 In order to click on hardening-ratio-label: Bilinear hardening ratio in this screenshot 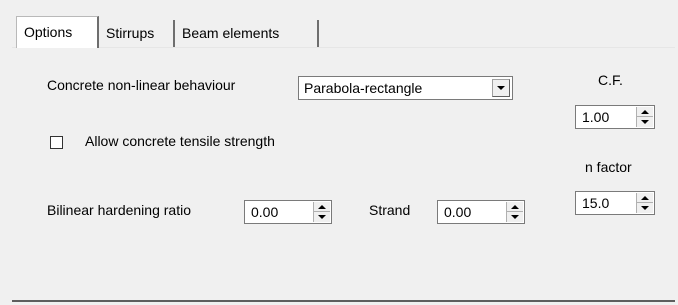, I will do `click(119, 210)`.